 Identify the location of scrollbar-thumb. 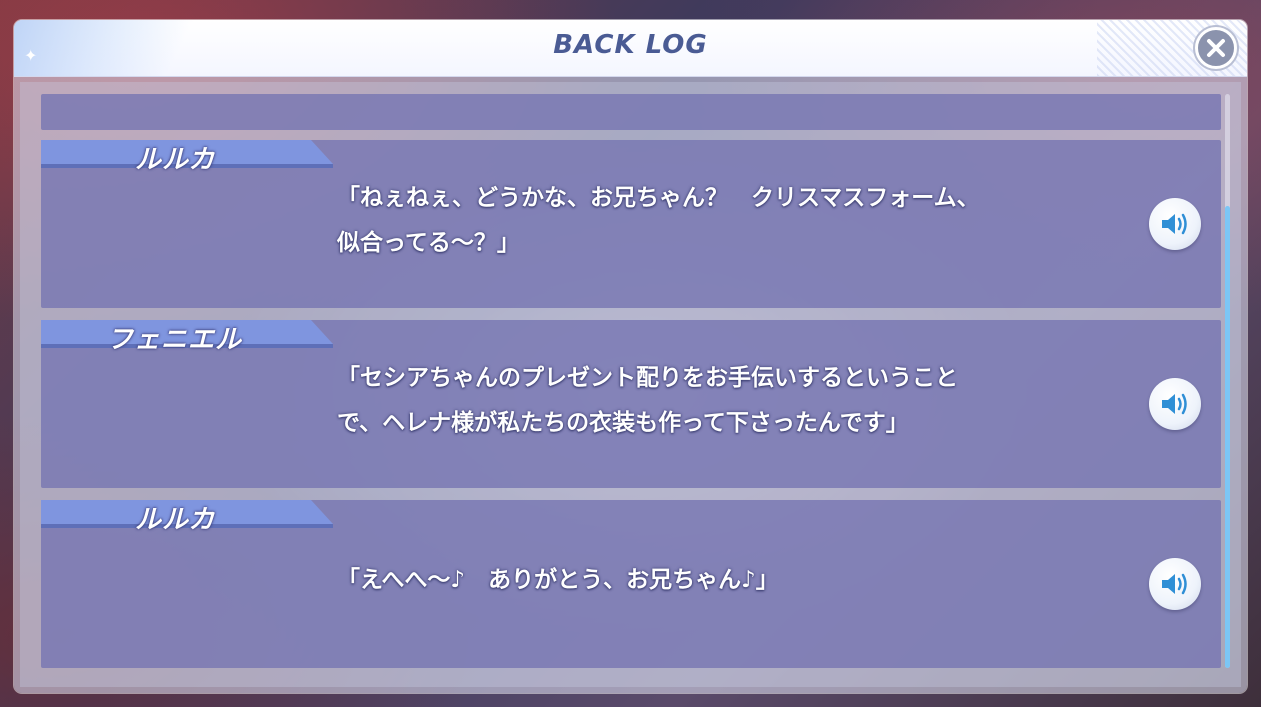
(1227, 437).